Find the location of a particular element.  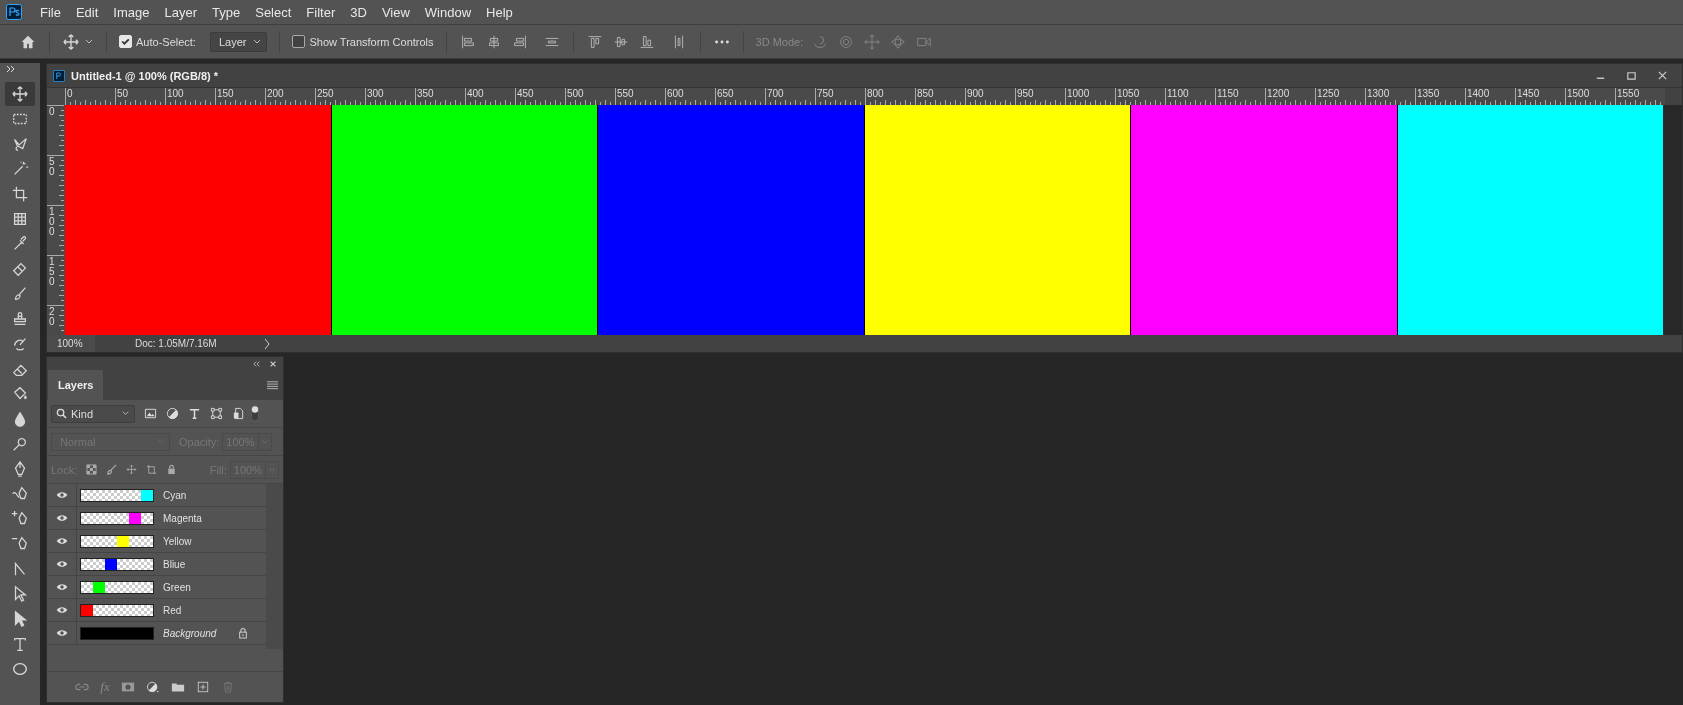

layer-name: Background is located at coordinates (190, 633).